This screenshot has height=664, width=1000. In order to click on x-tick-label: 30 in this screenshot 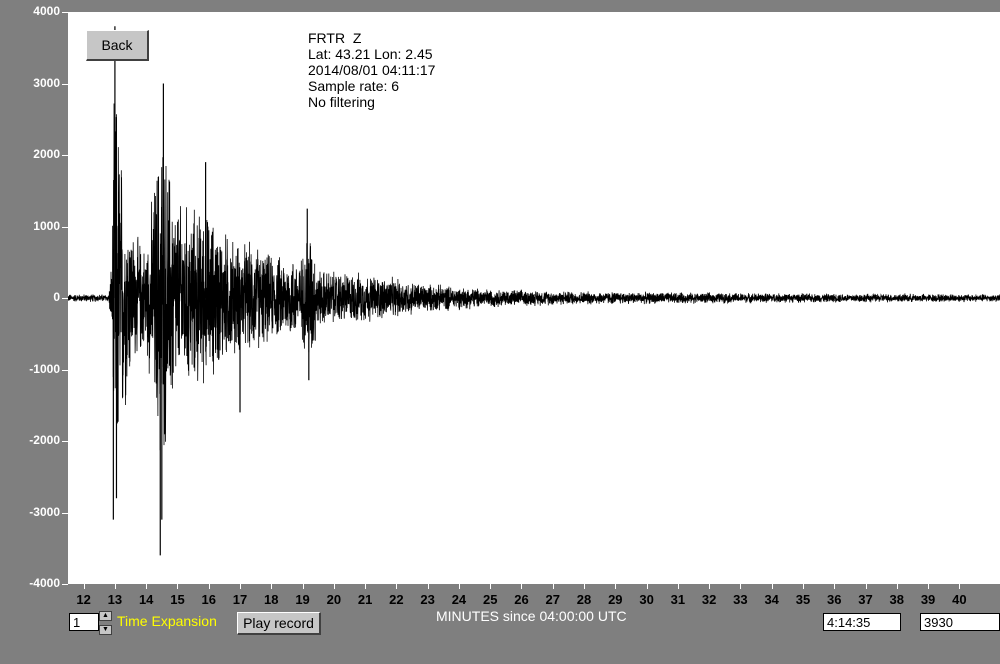, I will do `click(646, 599)`.